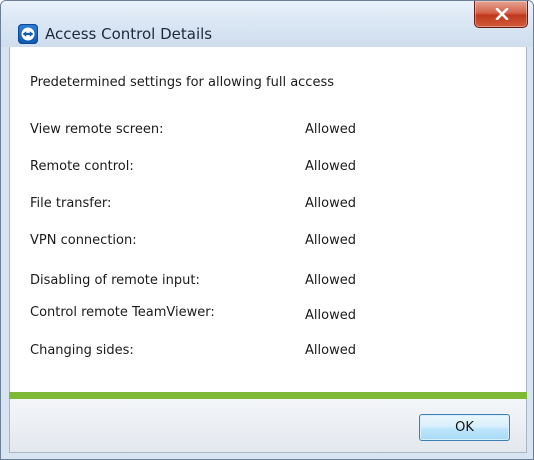 The image size is (534, 460). Describe the element at coordinates (122, 312) in the screenshot. I see `permission-label-control-remote-teamviewer: Control remote TeamViewer:` at that location.